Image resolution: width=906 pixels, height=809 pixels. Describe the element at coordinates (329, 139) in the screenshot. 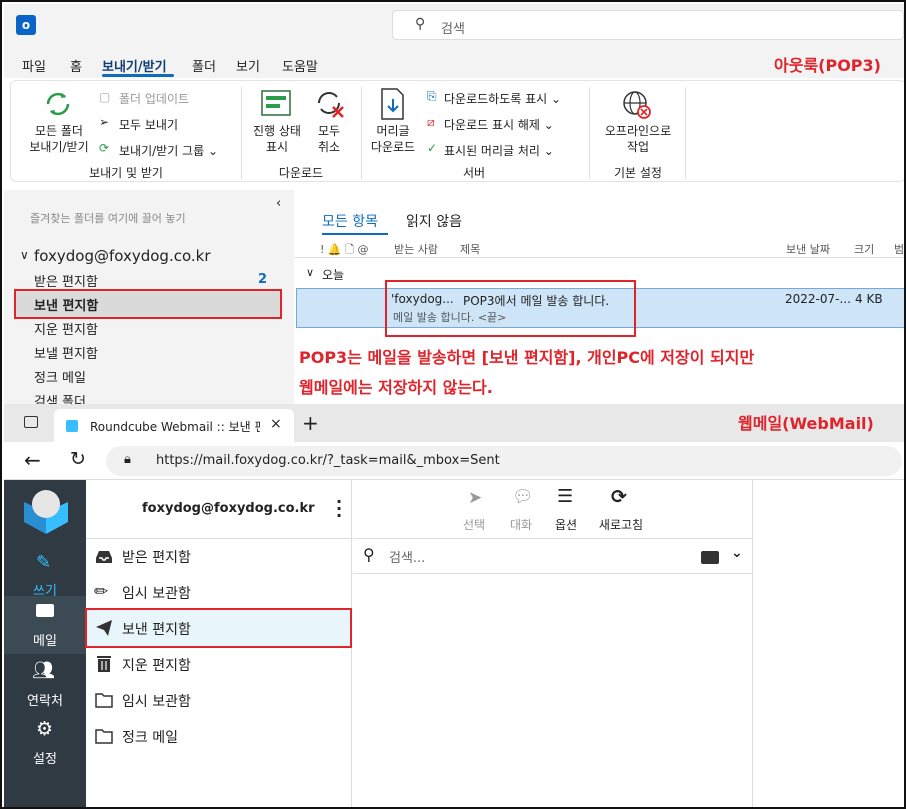

I see `cancel-all-button: 모두 취소` at that location.